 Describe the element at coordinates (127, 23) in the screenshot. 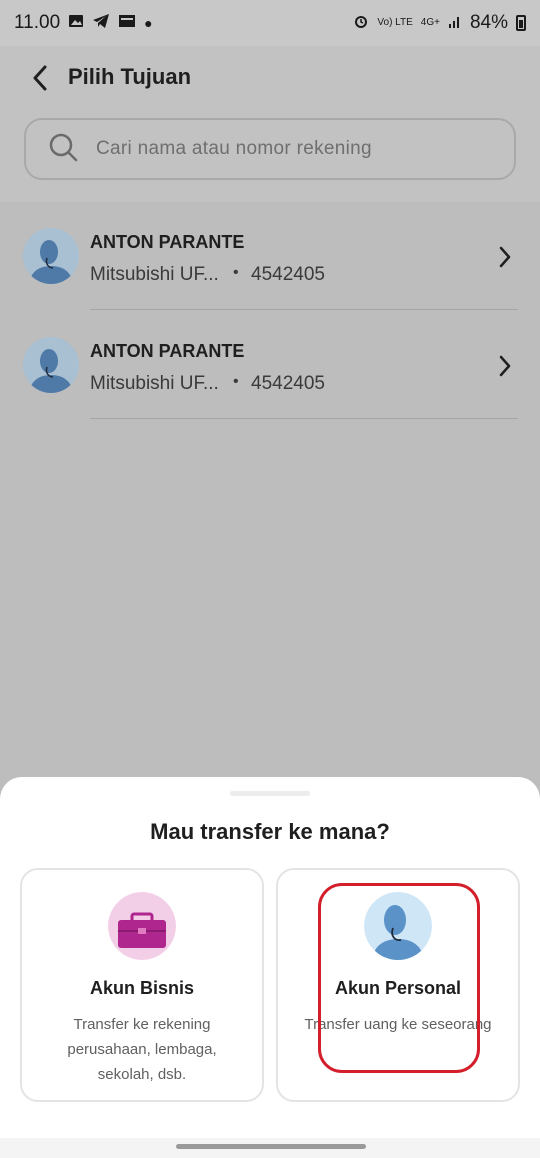

I see `notification-app-icon` at that location.